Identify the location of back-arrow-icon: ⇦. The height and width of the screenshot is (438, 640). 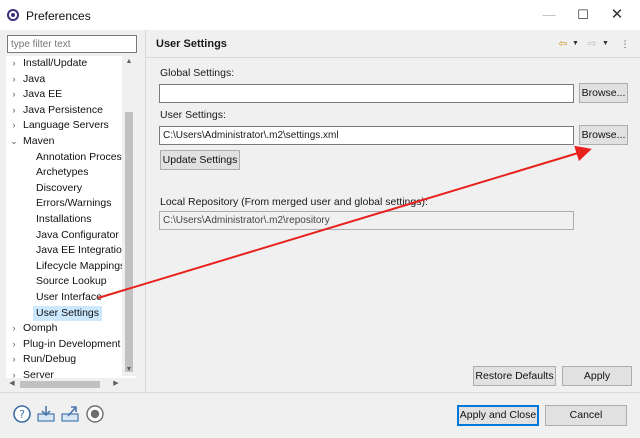
(563, 44).